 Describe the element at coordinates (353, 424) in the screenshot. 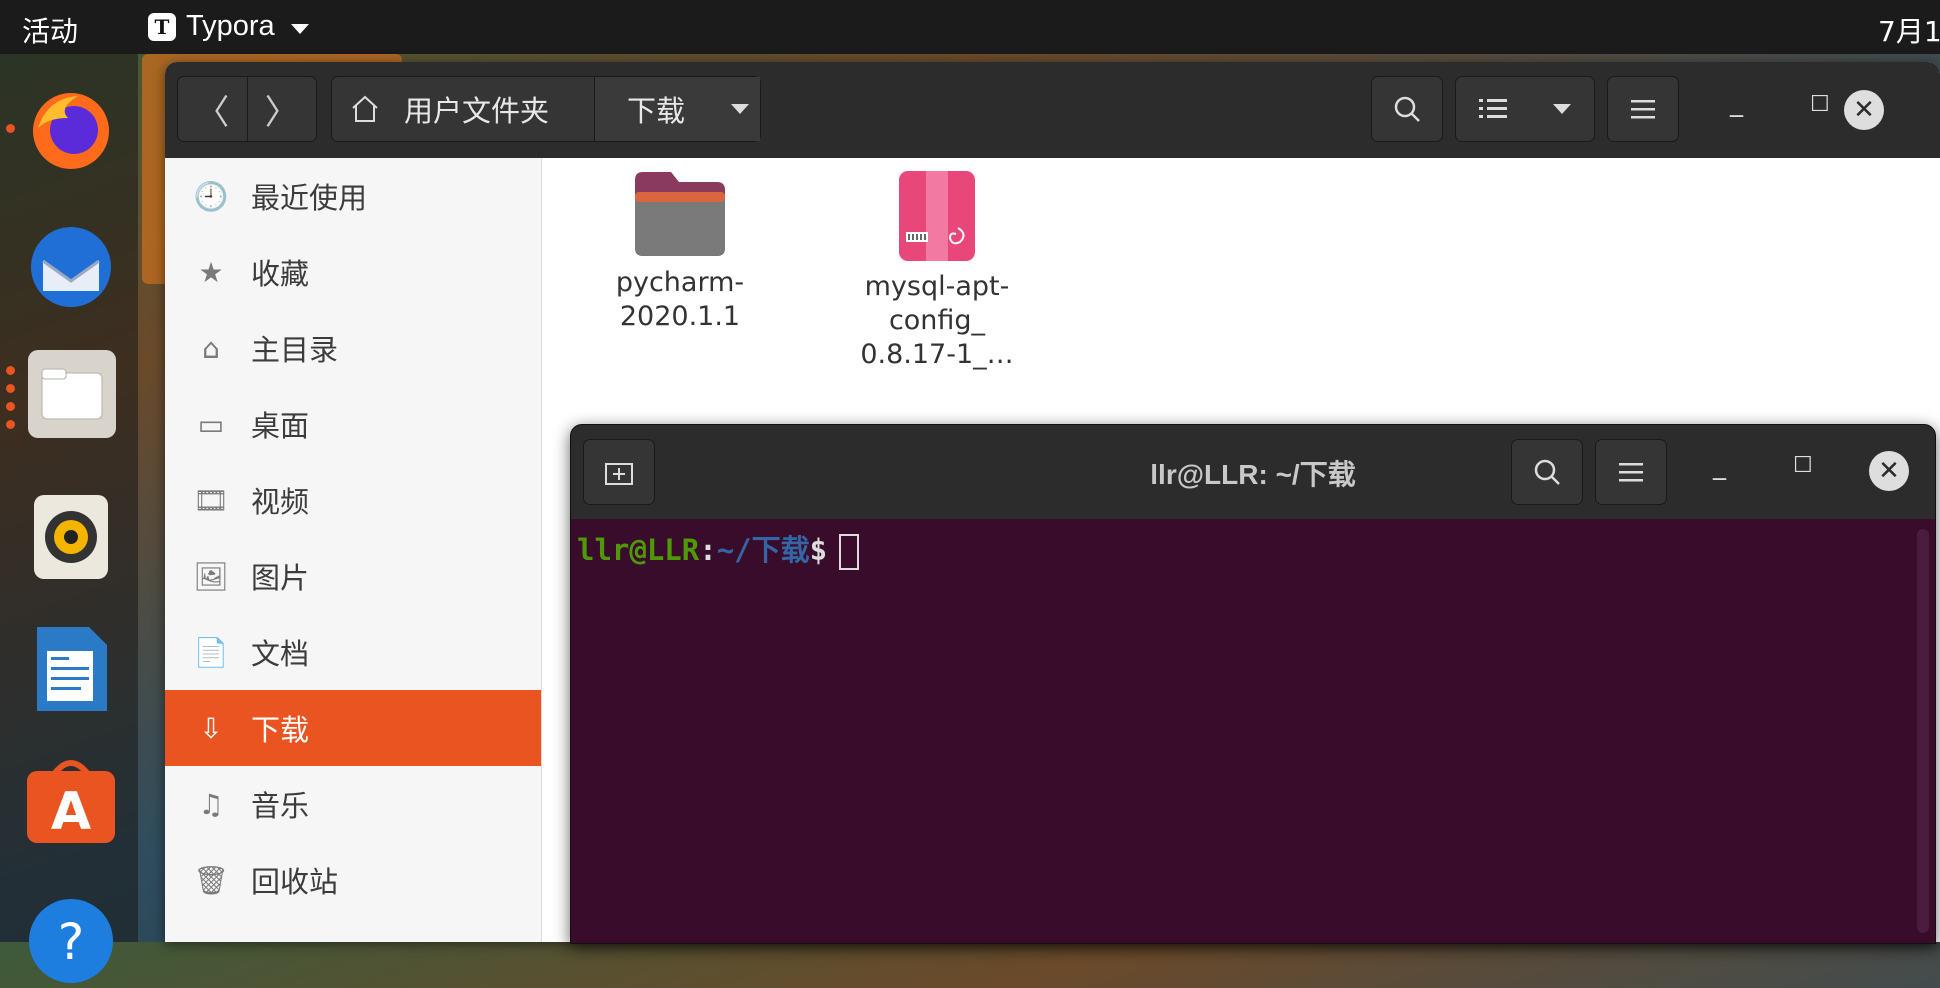

I see `sidebar-item-desktop: ▭ 桌面` at that location.